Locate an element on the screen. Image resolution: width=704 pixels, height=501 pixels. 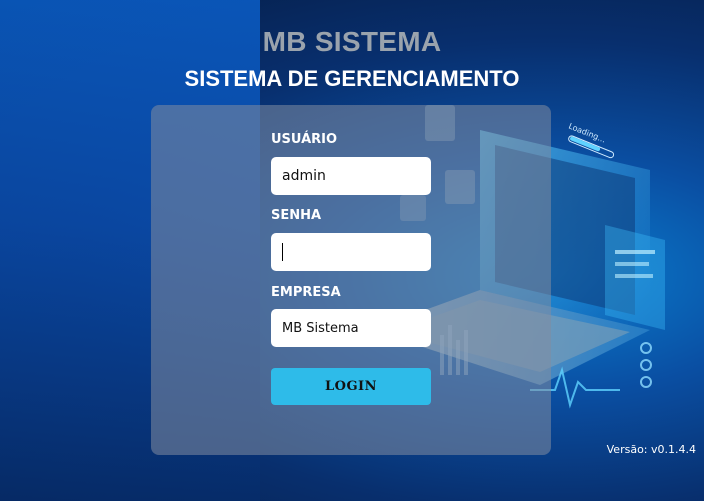
user-input-value: admin is located at coordinates (304, 176).